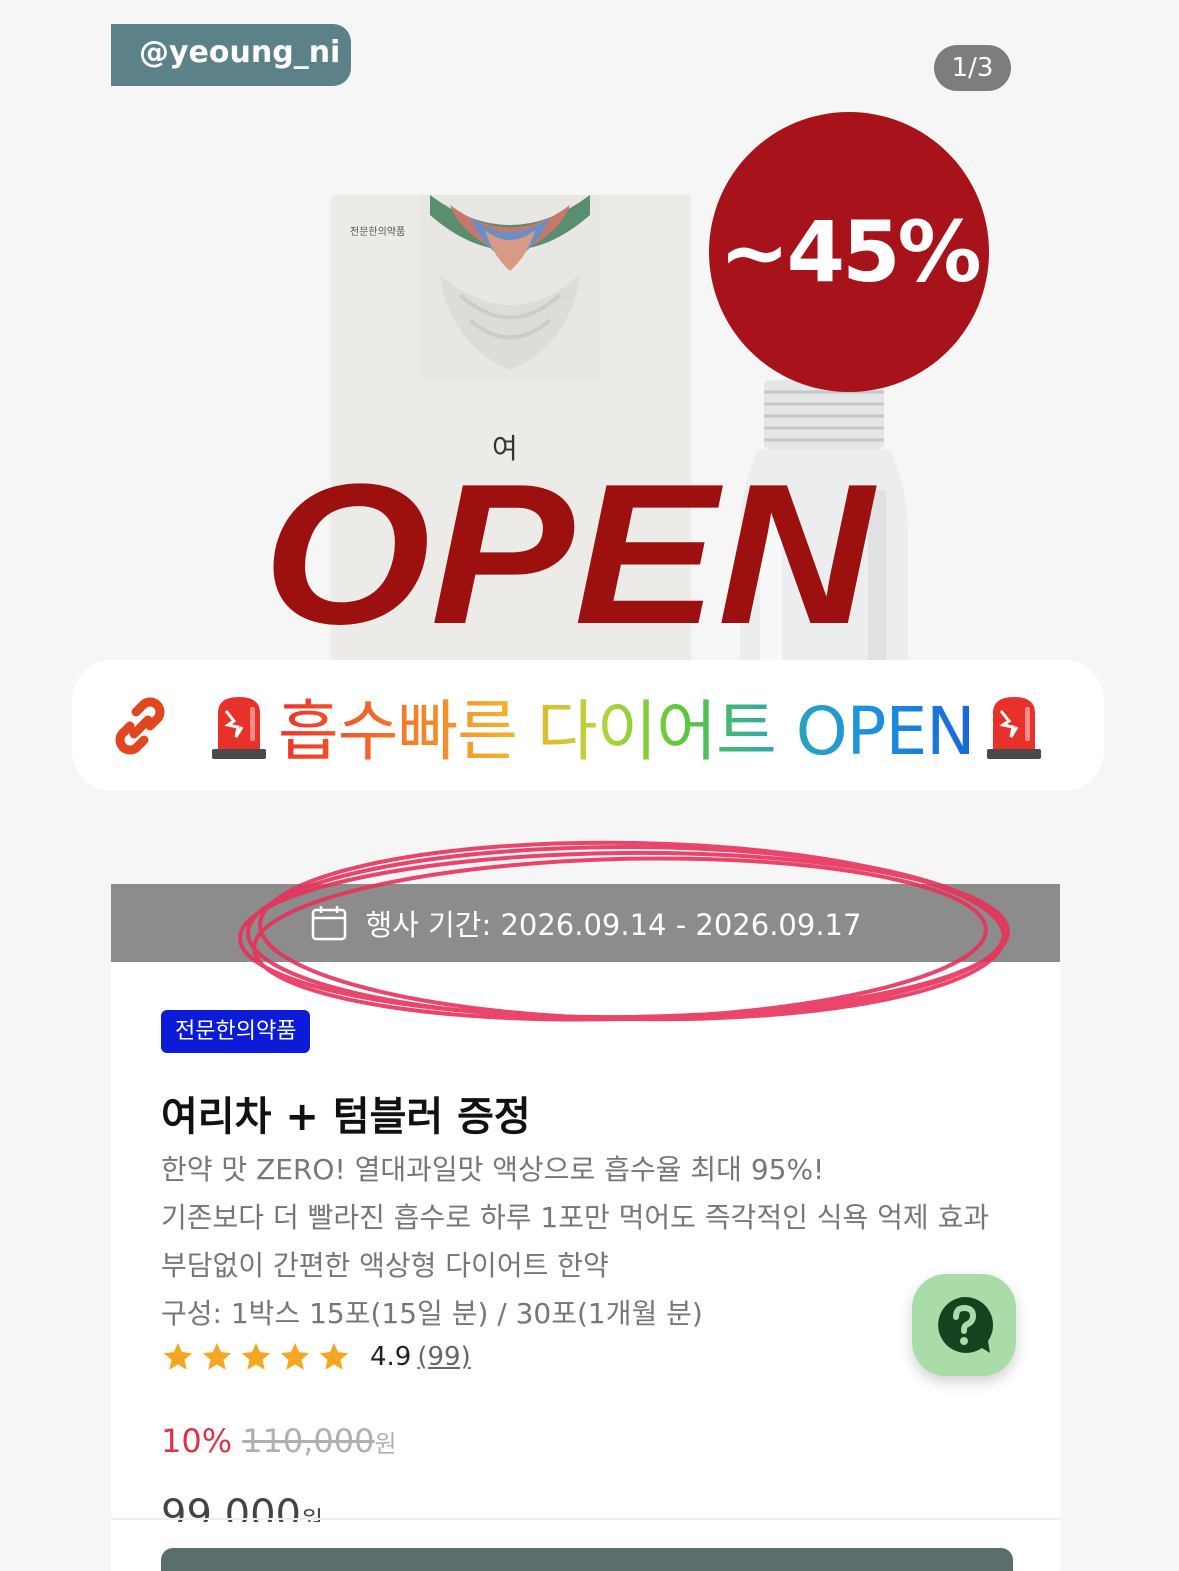 The width and height of the screenshot is (1179, 1571). I want to click on box-brand-text: 전문한의약품, so click(378, 232).